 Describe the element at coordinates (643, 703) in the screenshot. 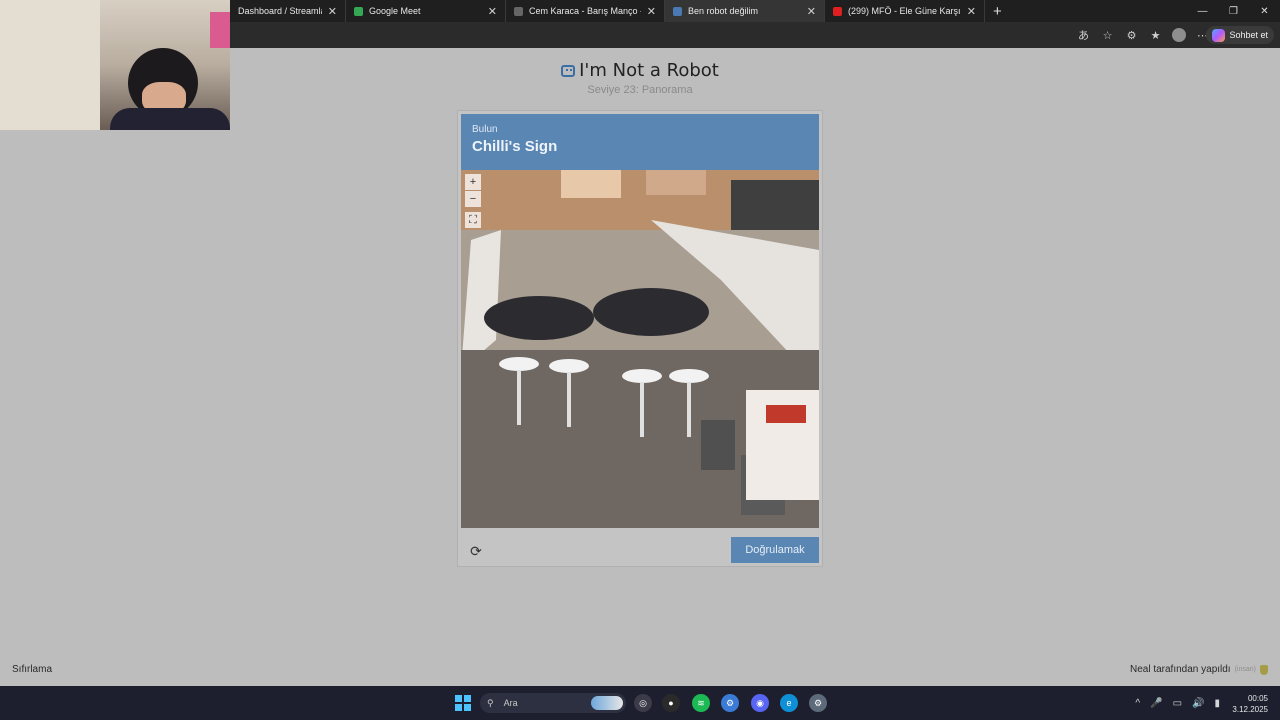

I see `chatgpt-app-icon: ◎` at that location.